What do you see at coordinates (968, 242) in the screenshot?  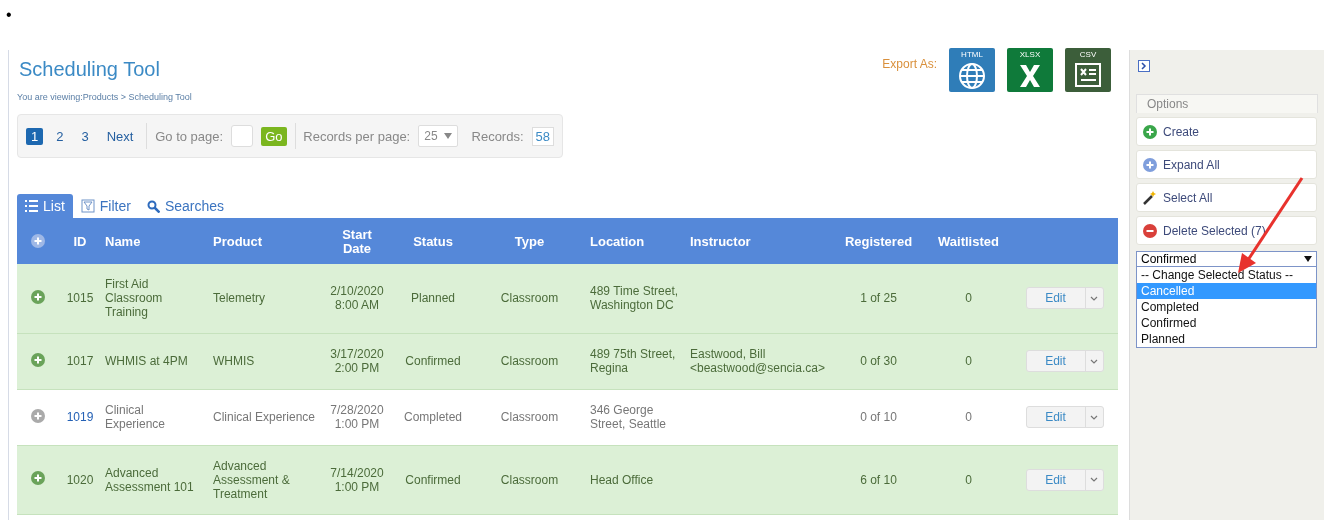 I see `column-header: Waitlisted` at bounding box center [968, 242].